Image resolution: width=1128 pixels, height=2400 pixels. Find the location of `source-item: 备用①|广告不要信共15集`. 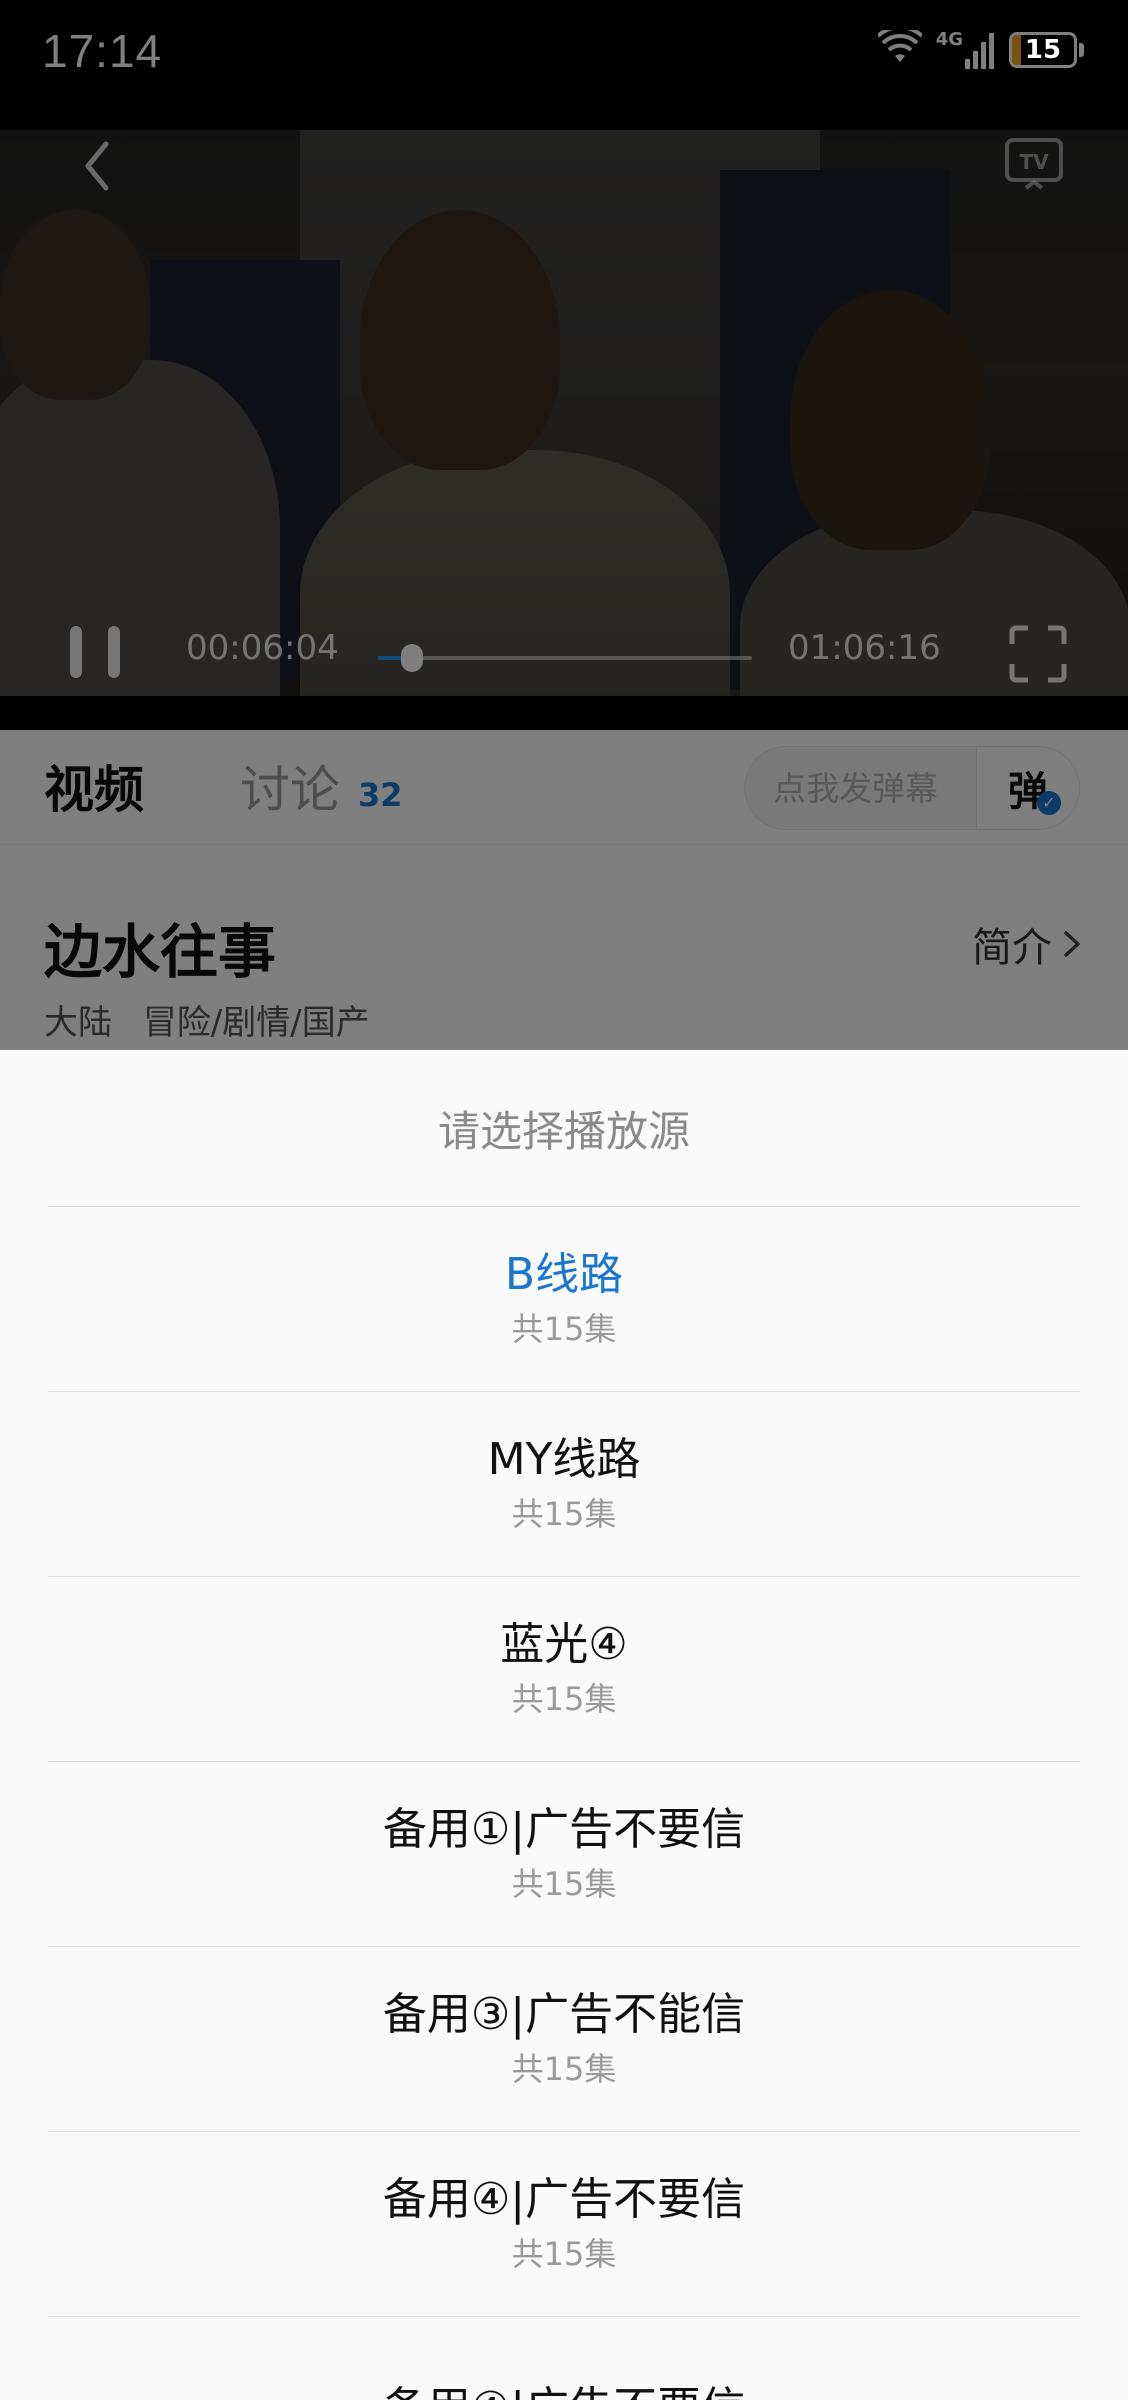

source-item: 备用①|广告不要信共15集 is located at coordinates (564, 1854).